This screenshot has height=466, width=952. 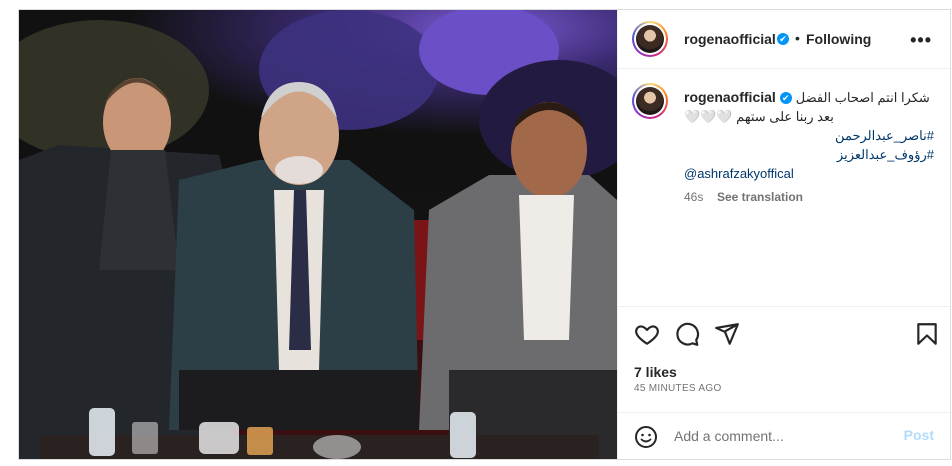 I want to click on post-header: rogenaofficial ✔ • Following •••, so click(x=784, y=39).